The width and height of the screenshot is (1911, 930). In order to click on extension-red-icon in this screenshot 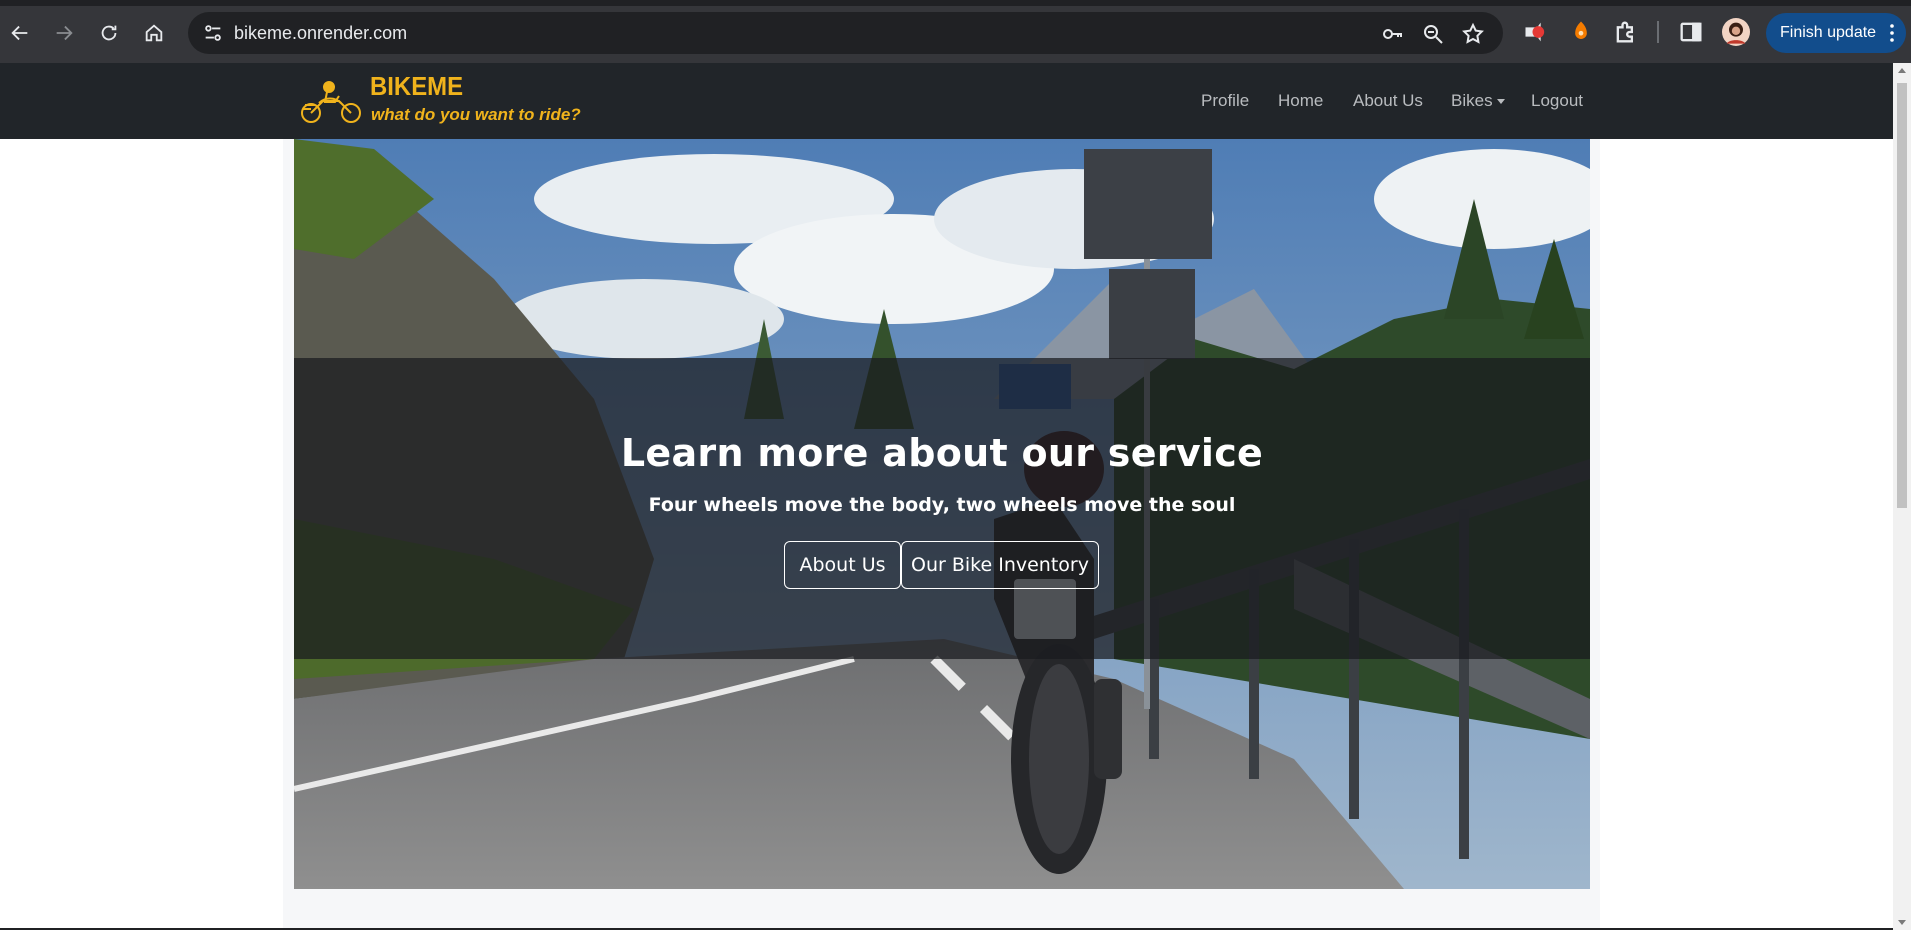, I will do `click(1536, 32)`.